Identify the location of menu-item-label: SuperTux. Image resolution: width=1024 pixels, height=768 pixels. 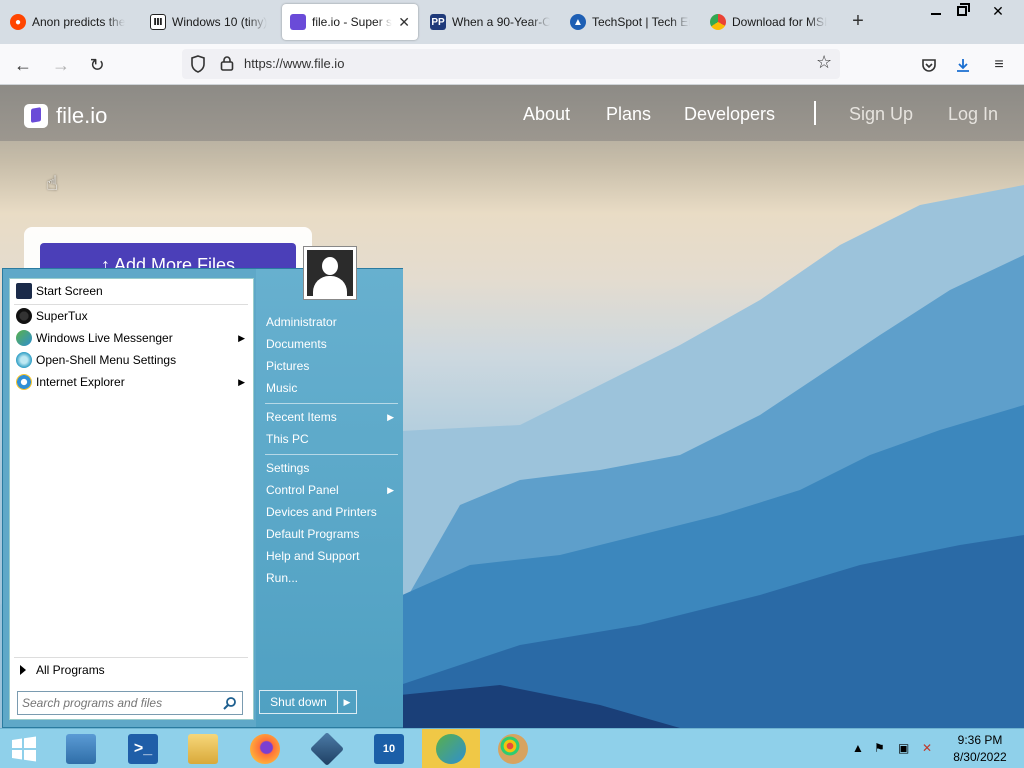
(62, 316).